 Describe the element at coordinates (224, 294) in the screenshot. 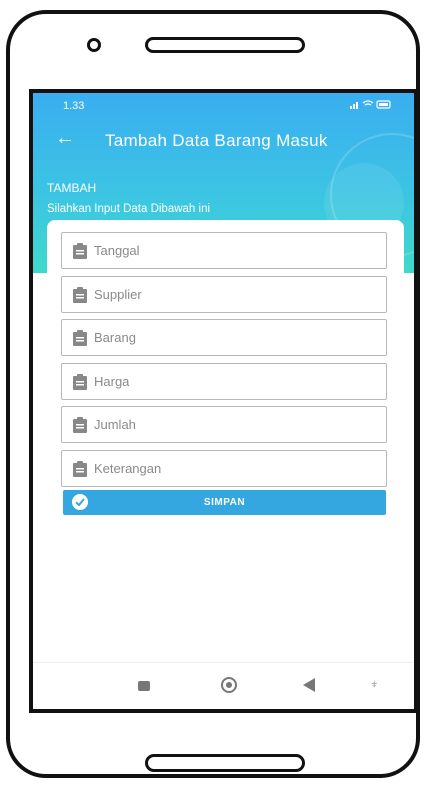

I see `supplier-field: Supplier` at that location.